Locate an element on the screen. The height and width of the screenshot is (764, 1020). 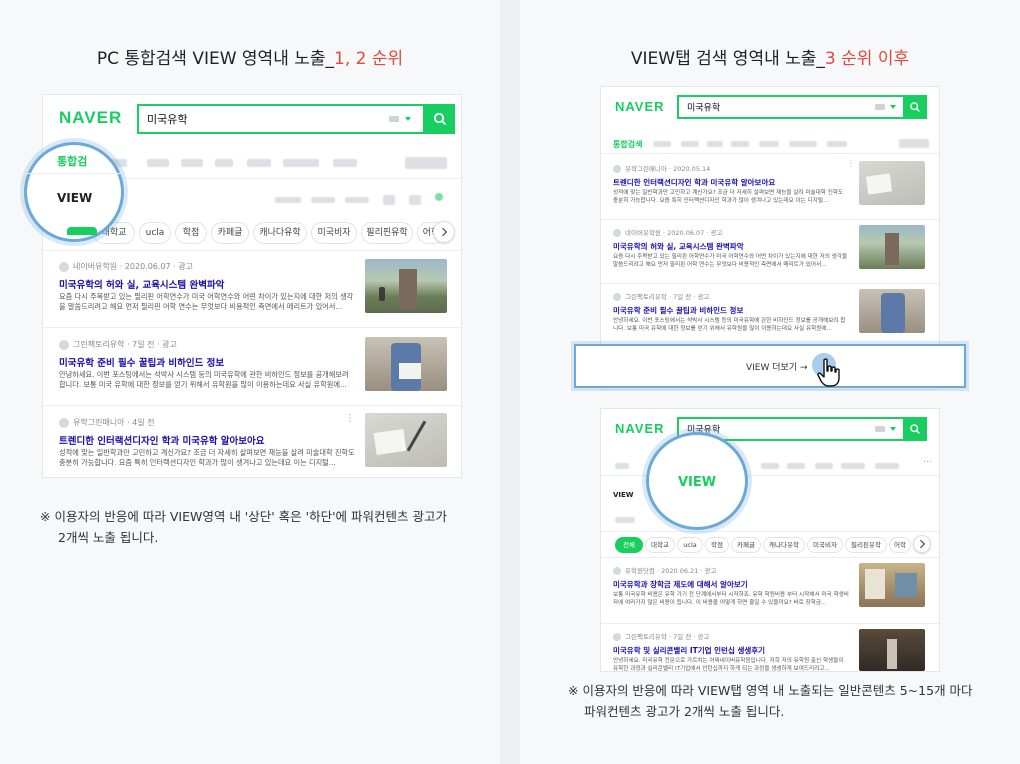
result-meta: 네이버유학원 · 2020.06.07 · 광고 is located at coordinates (667, 232).